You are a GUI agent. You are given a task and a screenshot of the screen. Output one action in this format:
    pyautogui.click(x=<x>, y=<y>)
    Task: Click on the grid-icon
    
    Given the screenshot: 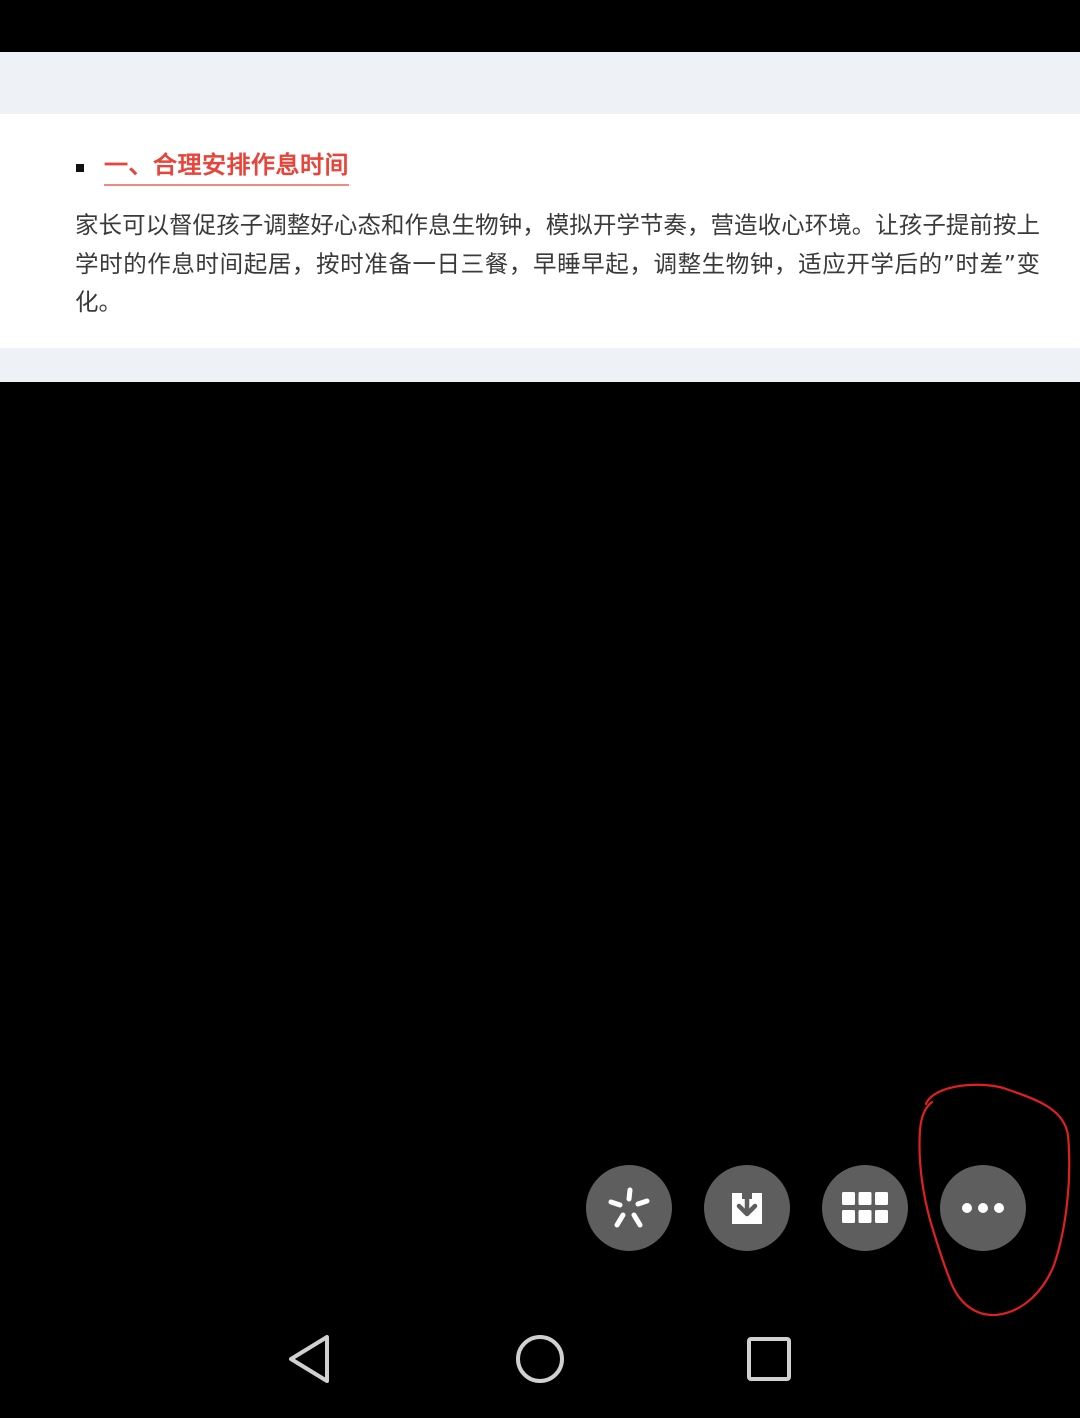 What is the action you would take?
    pyautogui.click(x=865, y=1208)
    